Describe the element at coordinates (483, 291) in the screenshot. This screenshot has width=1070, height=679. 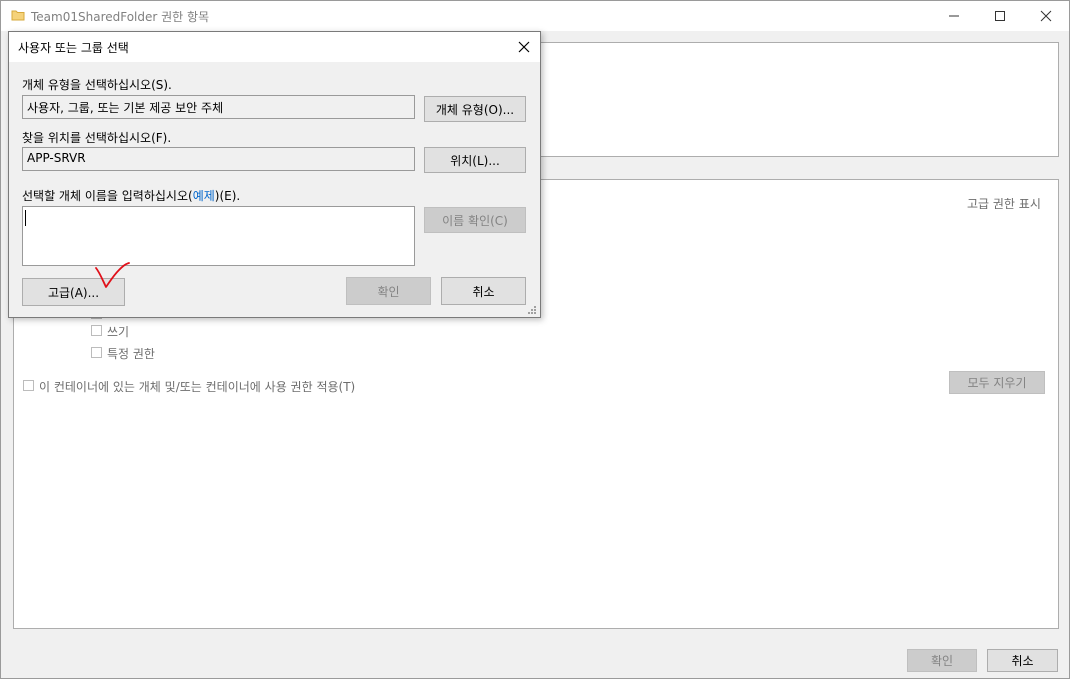
I see `dialog-cancel-button: 취소` at that location.